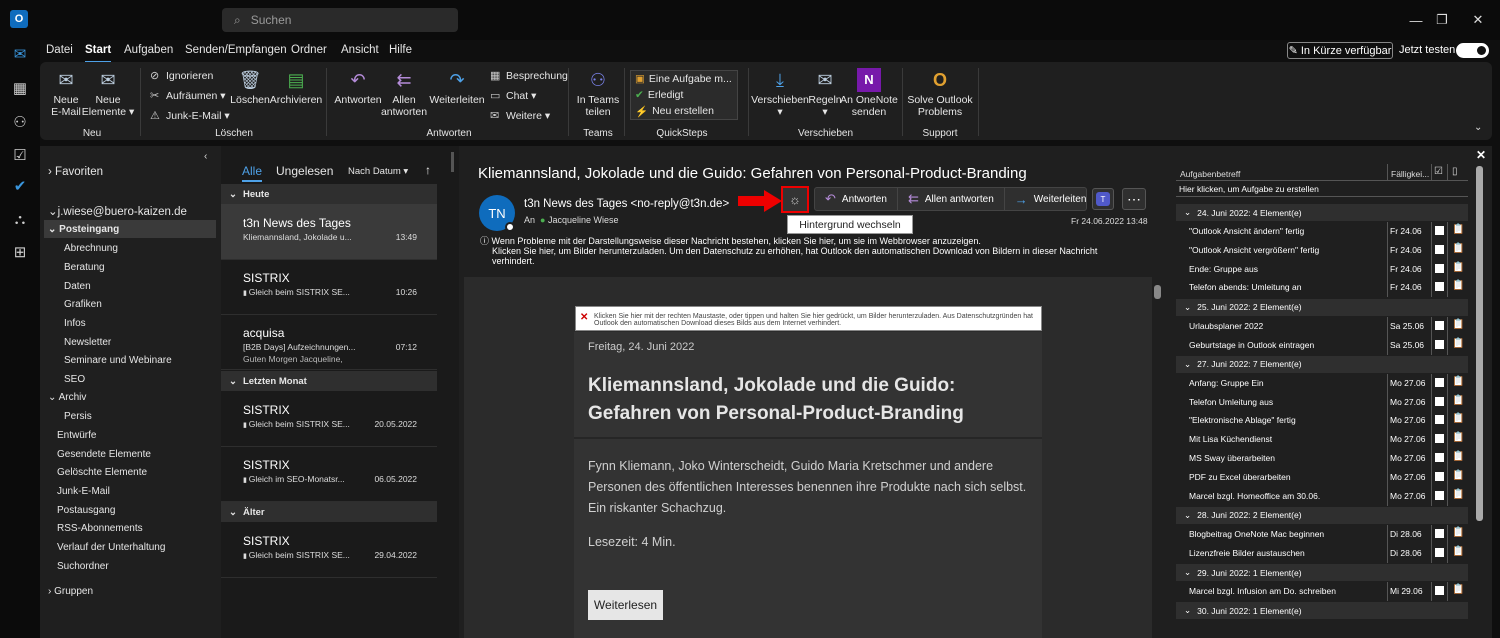 Image resolution: width=1500 pixels, height=638 pixels. What do you see at coordinates (378, 171) in the screenshot?
I see `sort-dropdown: Nach Datum ▾` at bounding box center [378, 171].